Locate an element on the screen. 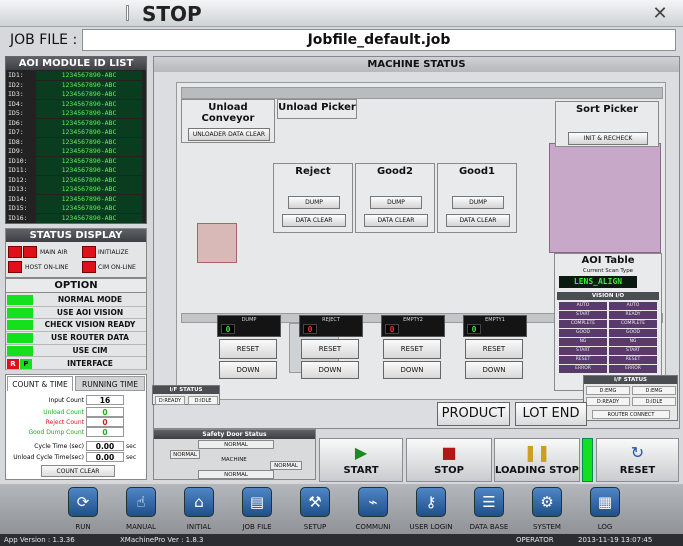 This screenshot has height=546, width=683. toolbar-system-button: ⚙ SYSTEM is located at coordinates (547, 509).